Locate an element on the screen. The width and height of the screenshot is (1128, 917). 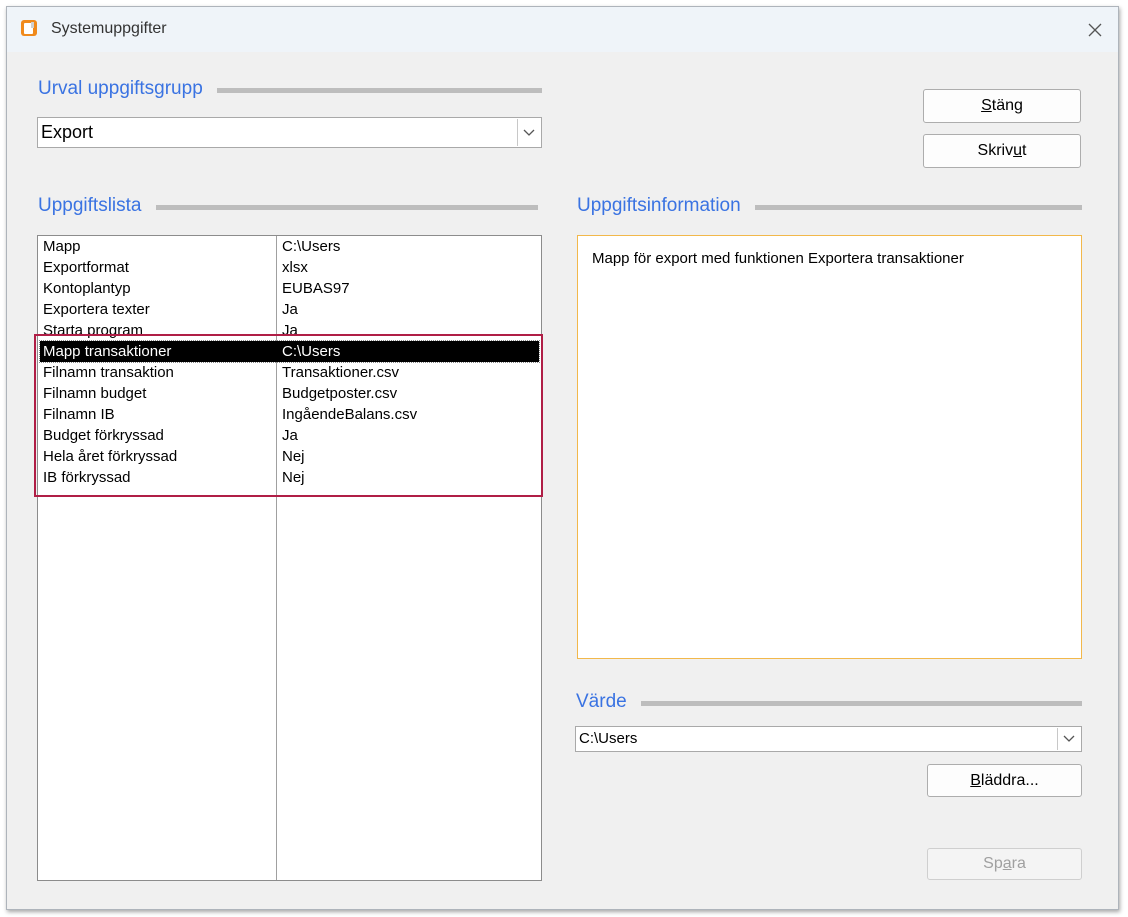
value-input: C:\Users is located at coordinates (828, 739).